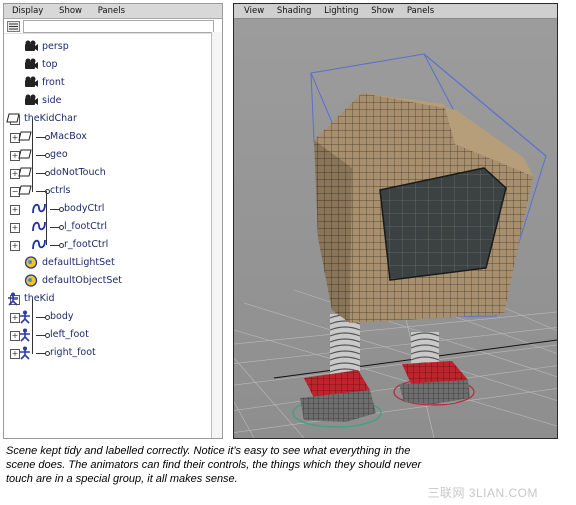 Image resolution: width=576 pixels, height=505 pixels. I want to click on outliner-item-defaultobjectset: defaultObjectSet, so click(106, 281).